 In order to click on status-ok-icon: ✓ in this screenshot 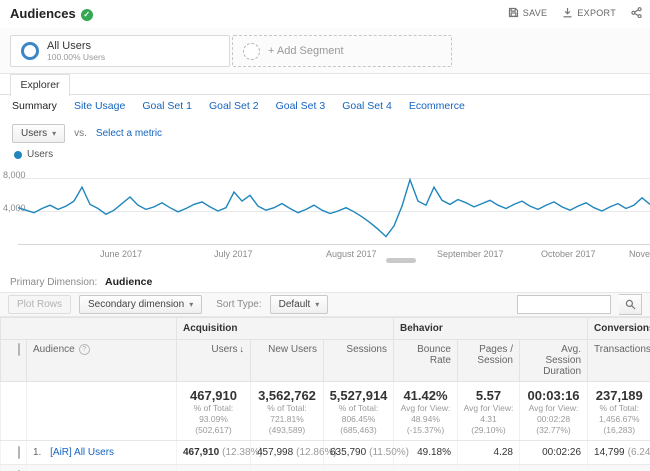, I will do `click(86, 15)`.